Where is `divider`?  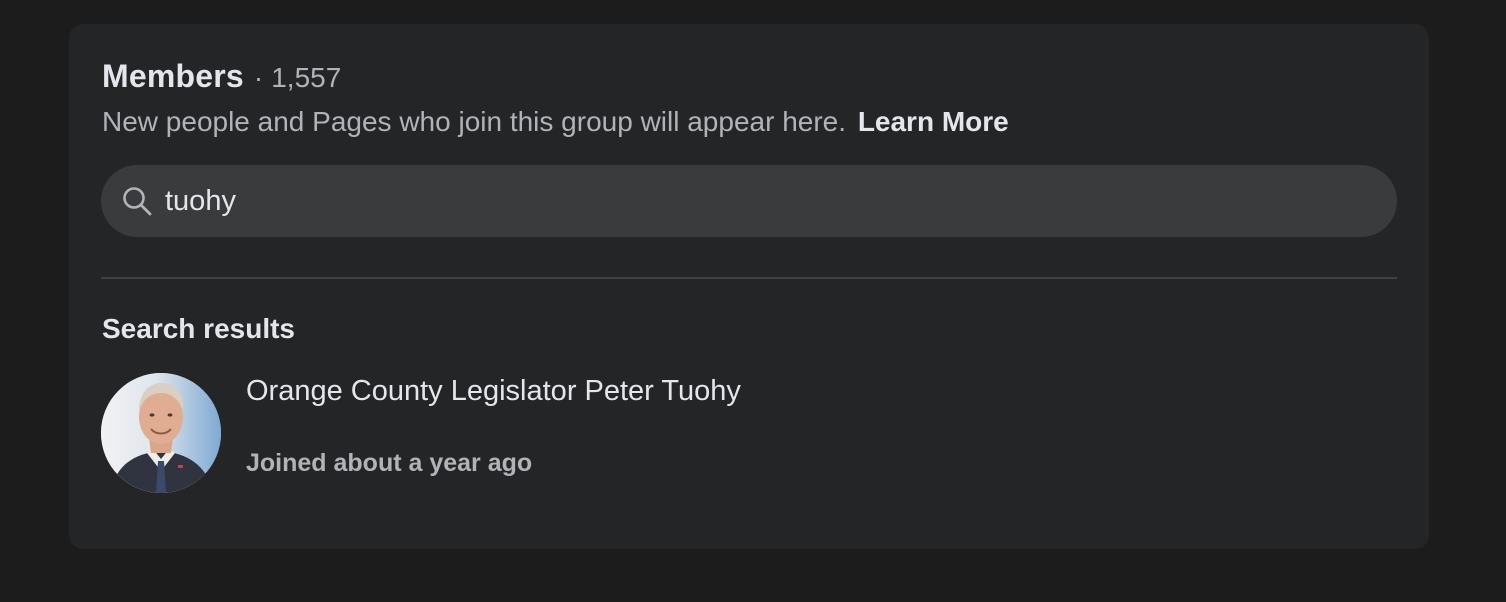
divider is located at coordinates (749, 278).